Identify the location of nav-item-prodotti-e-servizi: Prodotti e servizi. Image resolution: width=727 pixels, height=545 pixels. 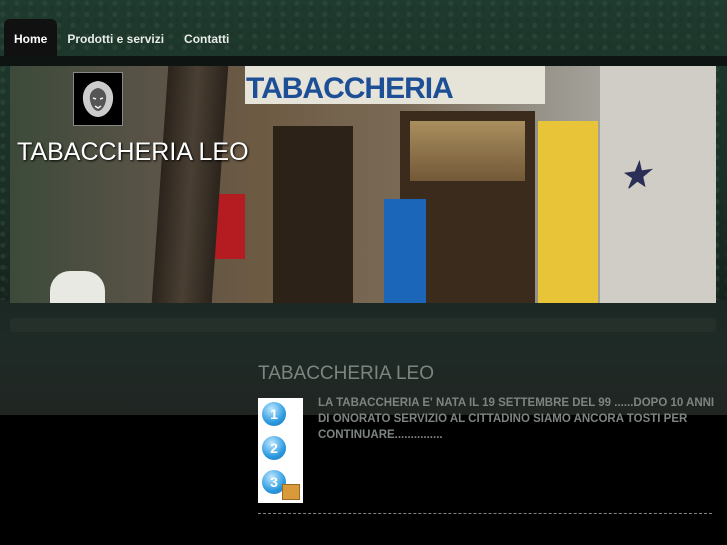
(115, 39).